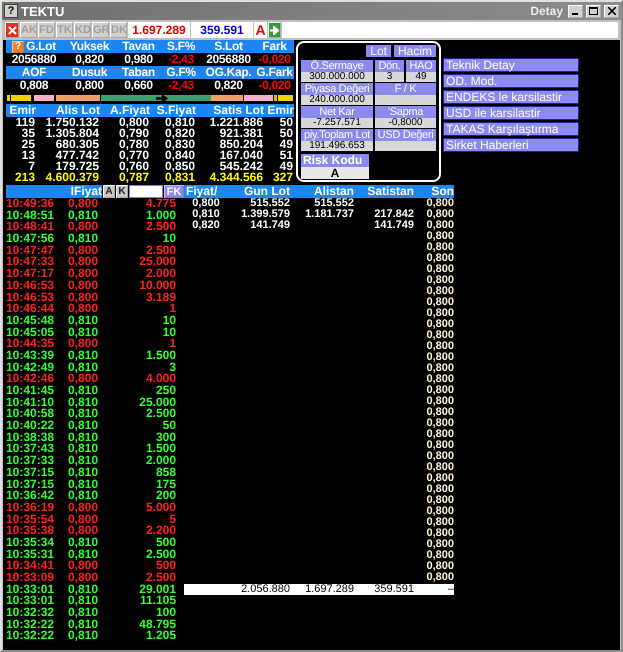  I want to click on go-button, so click(274, 30).